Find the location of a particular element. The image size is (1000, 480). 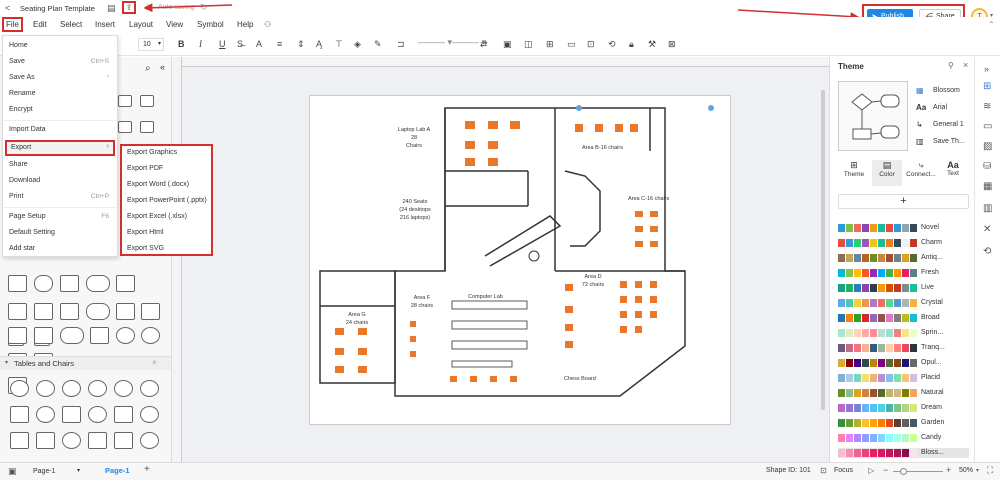

expand-icon: » is located at coordinates (986, 69).